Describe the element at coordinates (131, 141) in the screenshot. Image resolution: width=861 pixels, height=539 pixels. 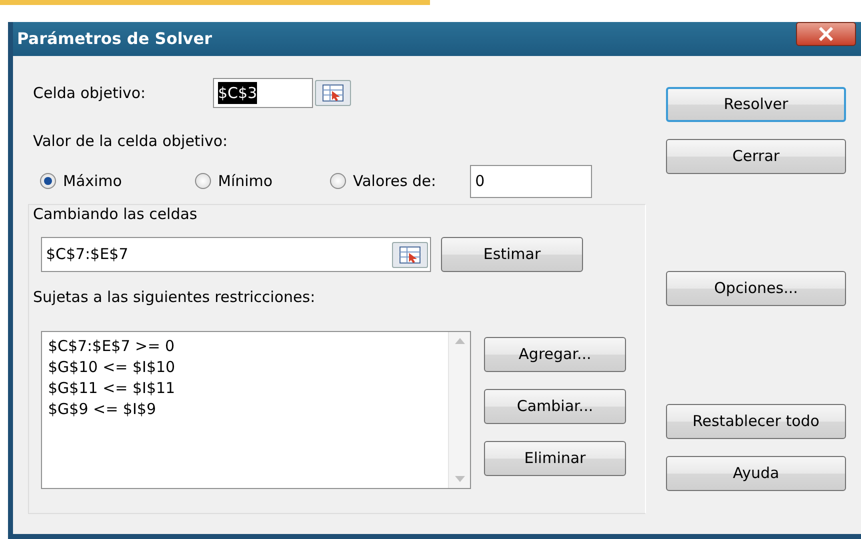
I see `section-label: Valor de la celda objetivo:` at that location.